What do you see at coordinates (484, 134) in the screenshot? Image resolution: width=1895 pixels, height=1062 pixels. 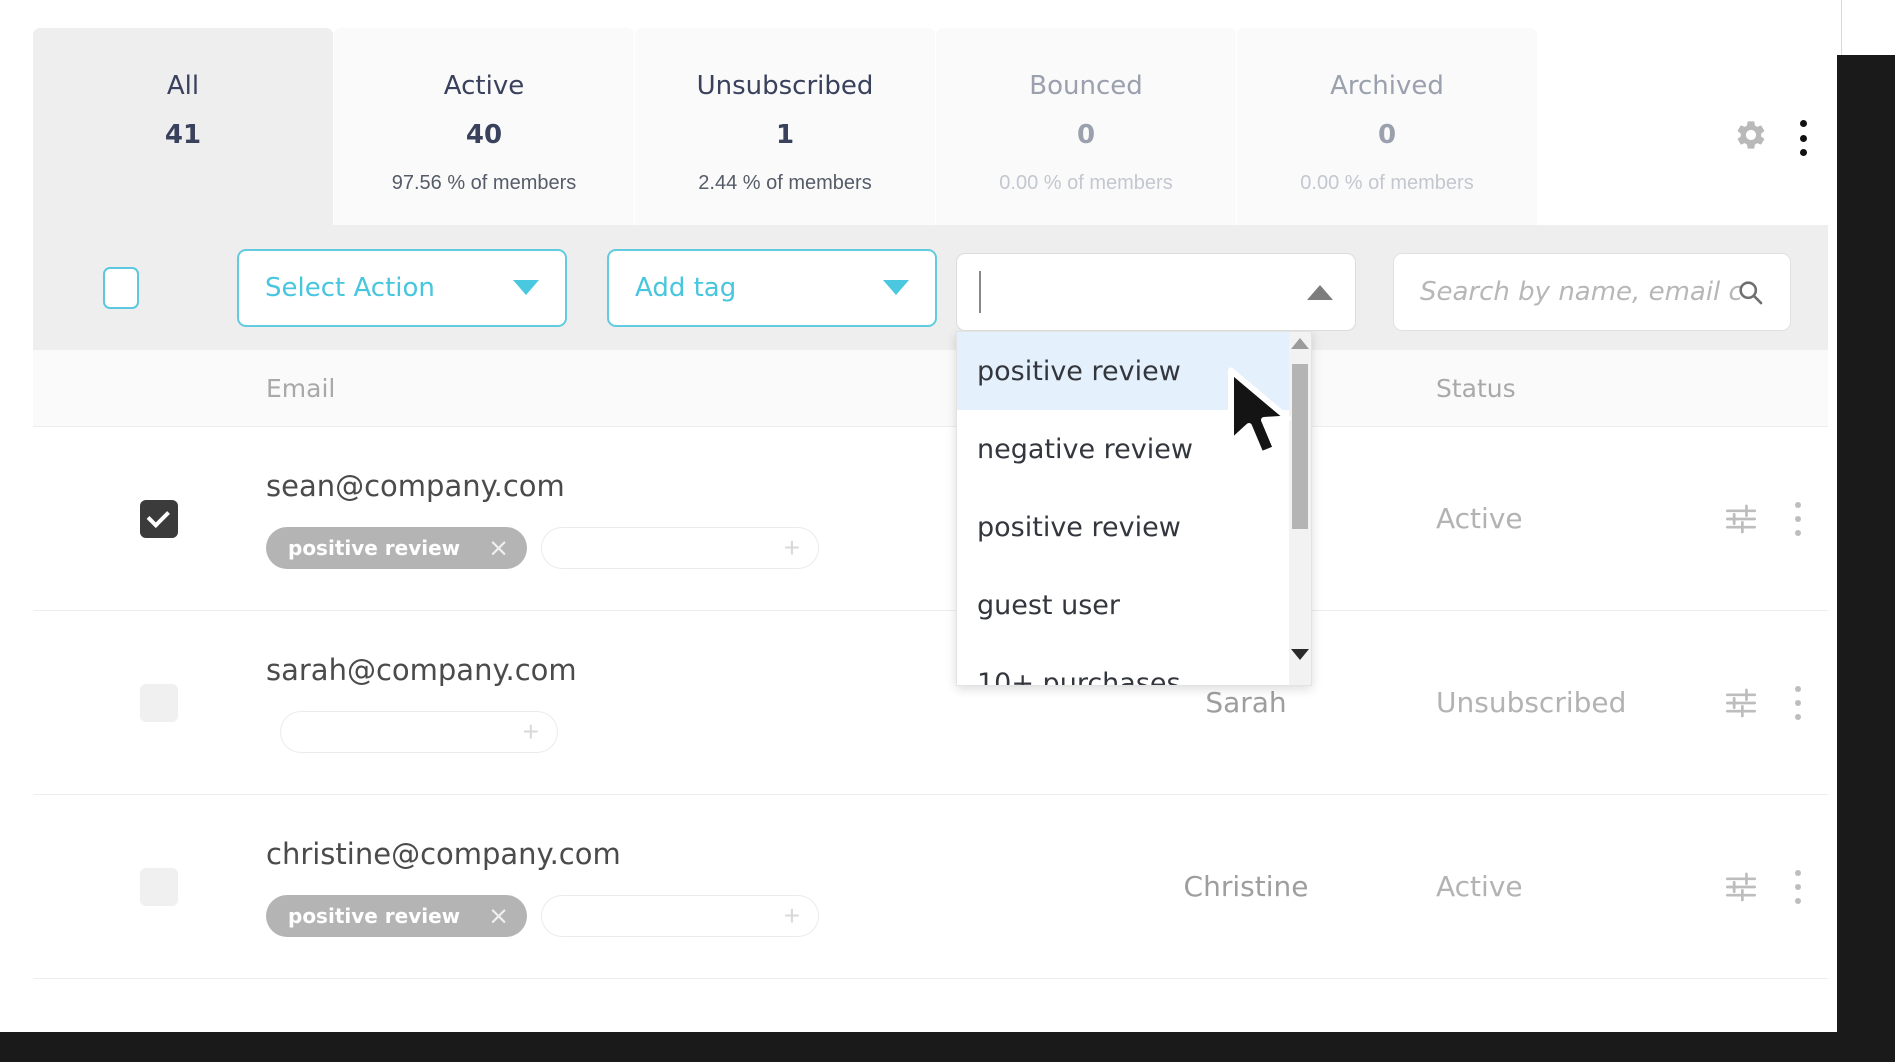 I see `tab-active-count: 40` at bounding box center [484, 134].